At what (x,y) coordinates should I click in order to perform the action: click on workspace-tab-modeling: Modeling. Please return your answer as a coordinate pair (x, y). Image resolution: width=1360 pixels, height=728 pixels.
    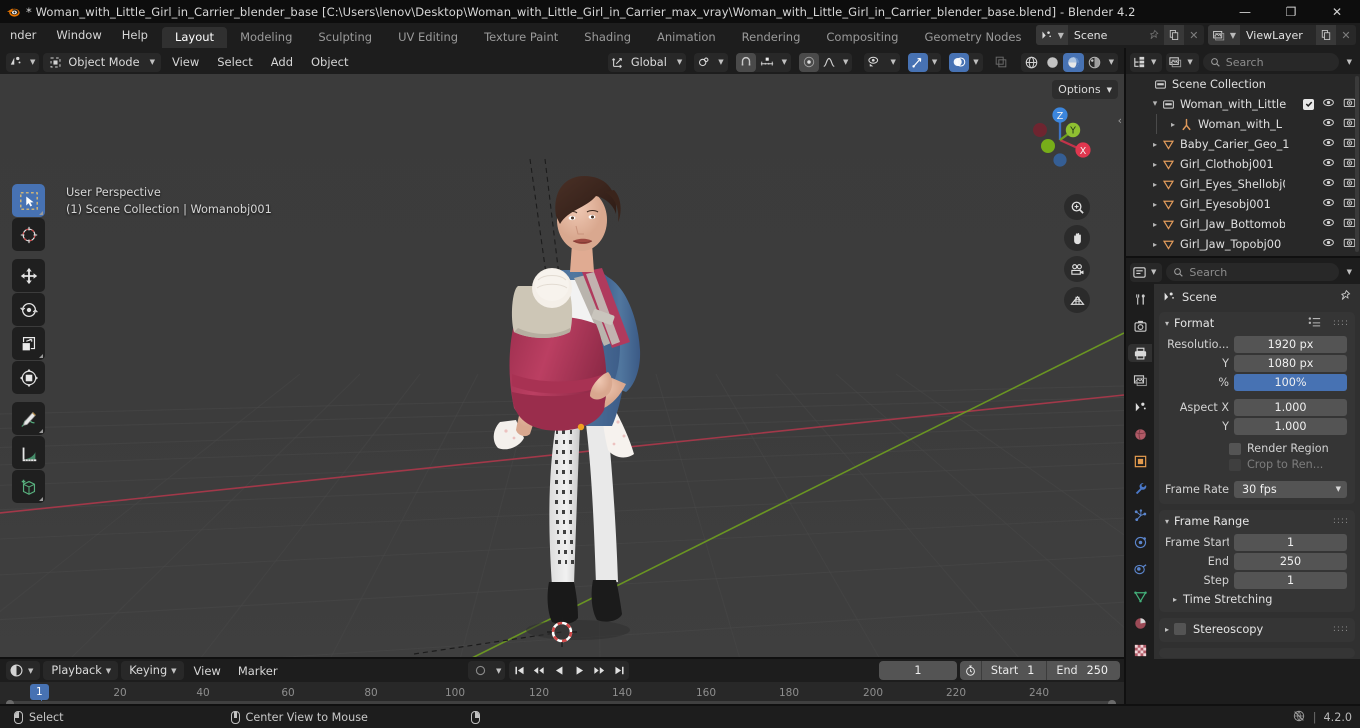
    Looking at the image, I should click on (266, 37).